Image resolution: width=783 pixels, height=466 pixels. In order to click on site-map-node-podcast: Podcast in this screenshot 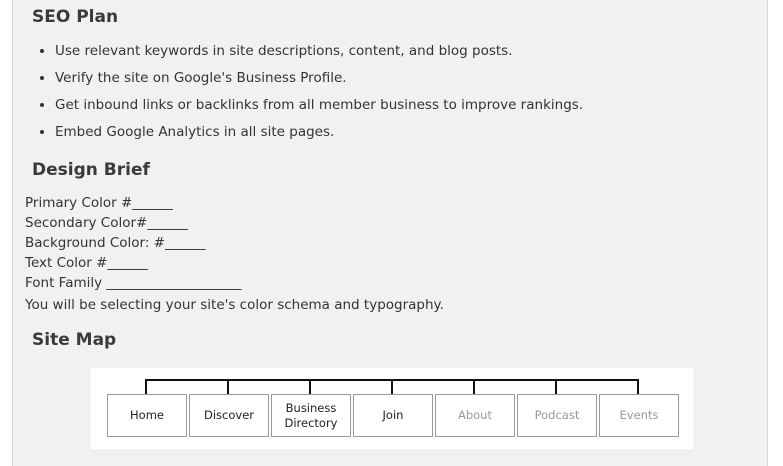, I will do `click(557, 415)`.